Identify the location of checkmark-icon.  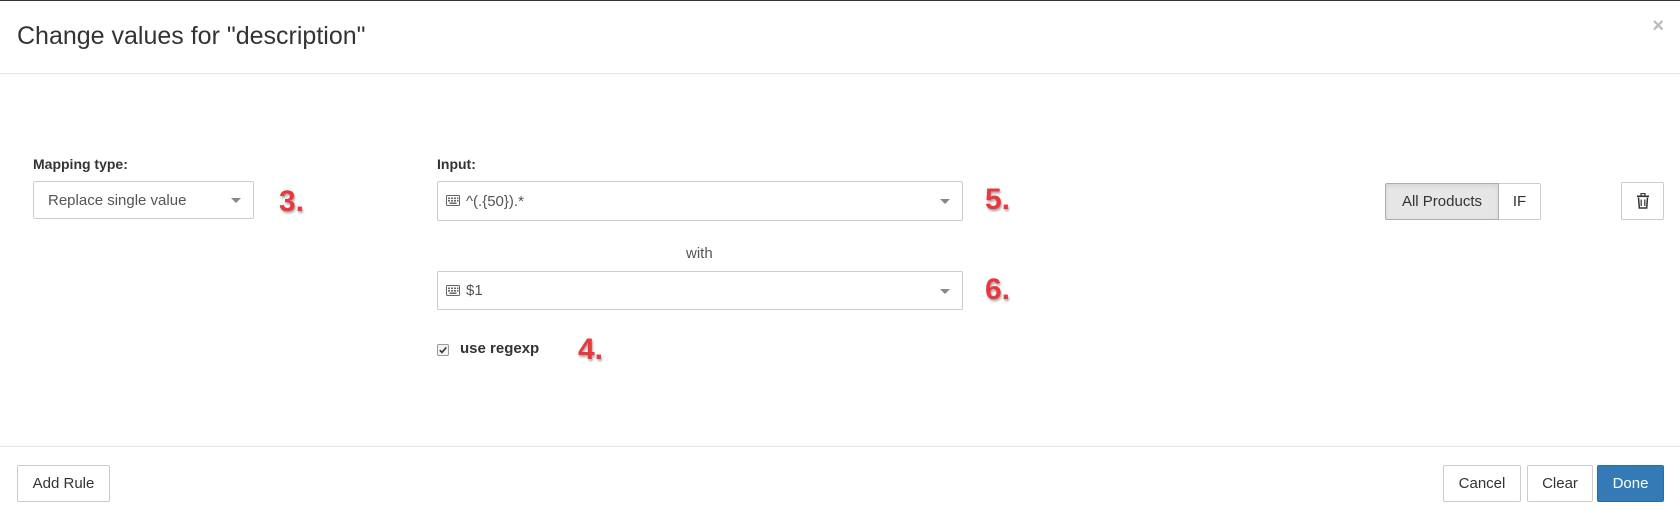
(443, 350).